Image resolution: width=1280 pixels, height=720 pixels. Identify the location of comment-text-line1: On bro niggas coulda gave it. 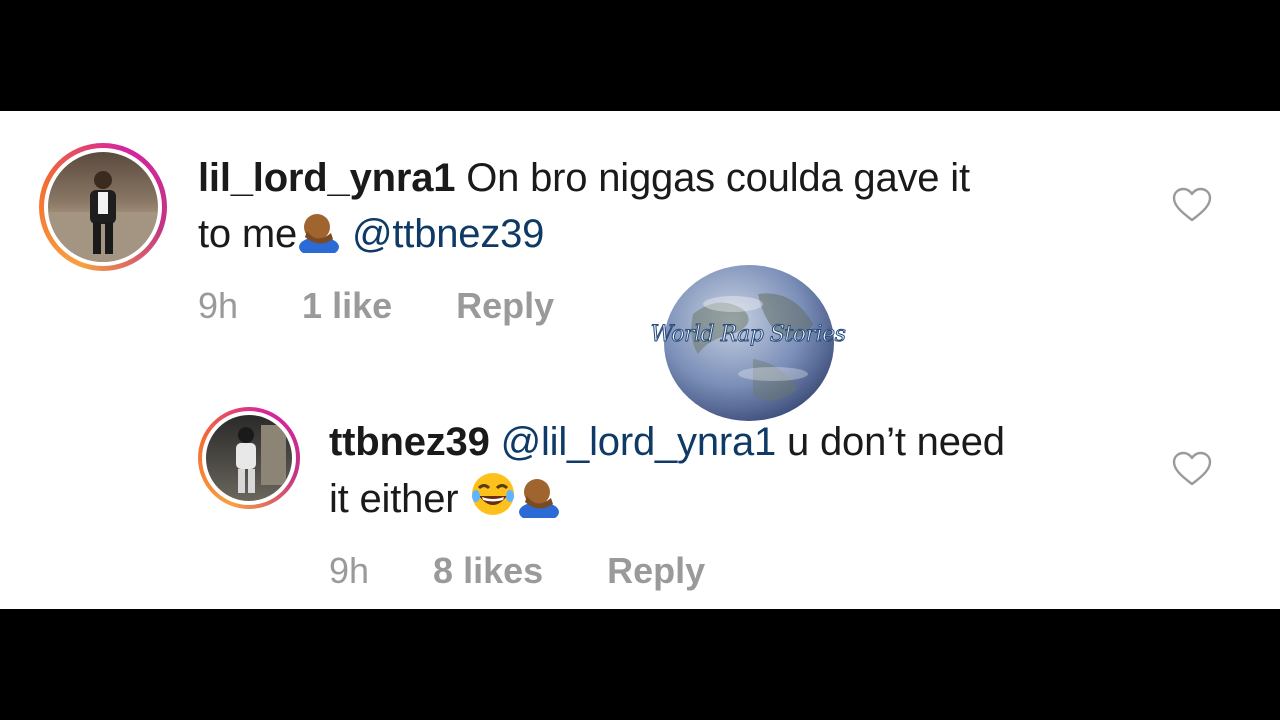
(718, 178).